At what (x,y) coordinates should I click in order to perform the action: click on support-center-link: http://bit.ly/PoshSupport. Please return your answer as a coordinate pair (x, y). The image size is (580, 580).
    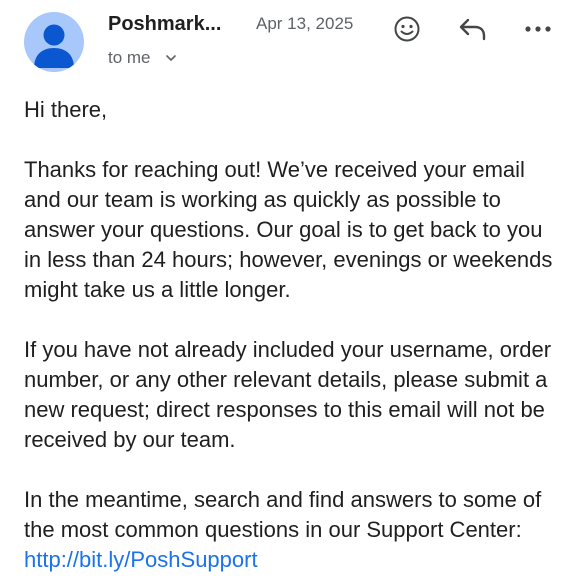
    Looking at the image, I should click on (141, 559).